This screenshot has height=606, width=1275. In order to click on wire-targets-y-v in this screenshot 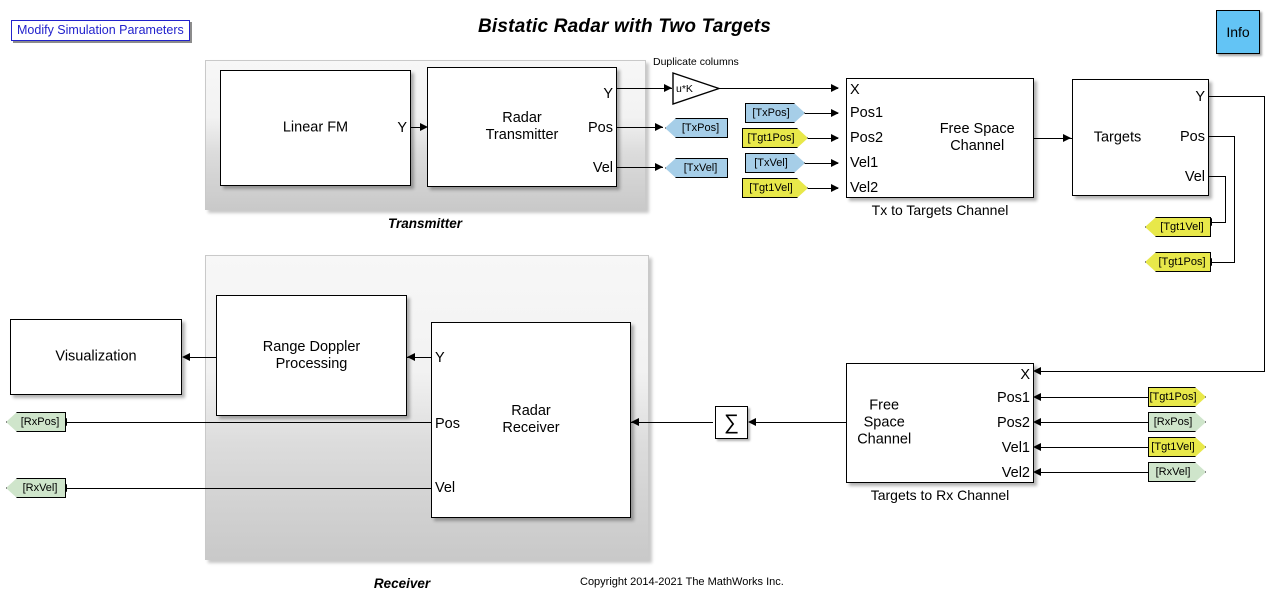, I will do `click(1264, 233)`.